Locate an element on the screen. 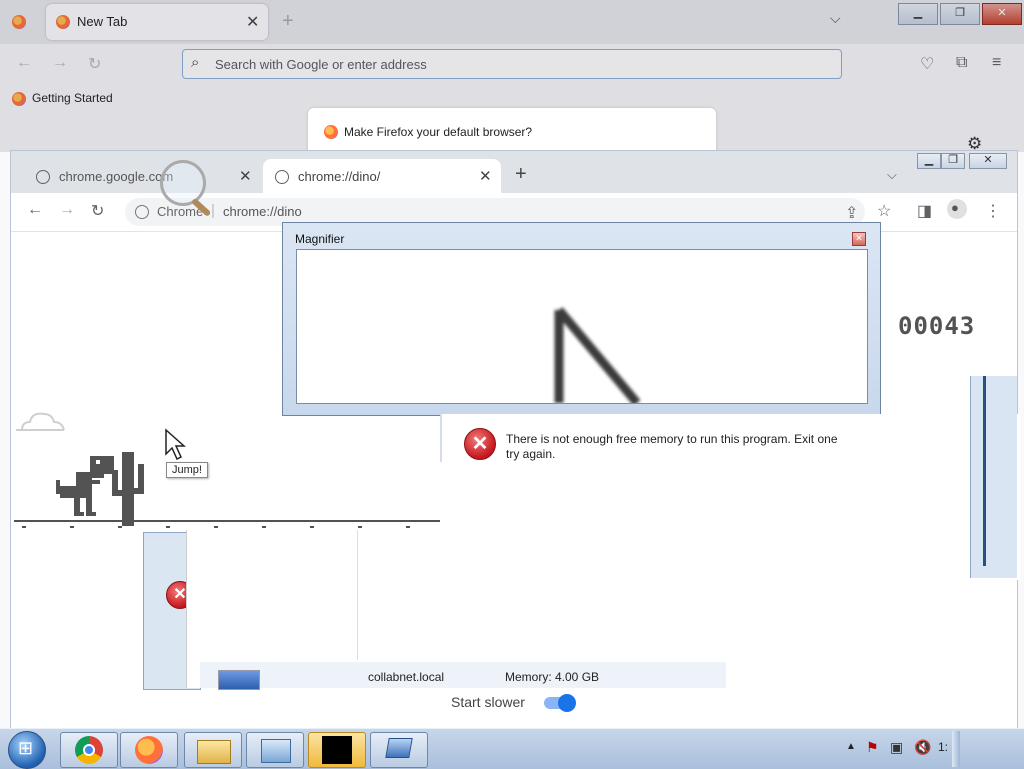  background-window-edge is located at coordinates (993, 477).